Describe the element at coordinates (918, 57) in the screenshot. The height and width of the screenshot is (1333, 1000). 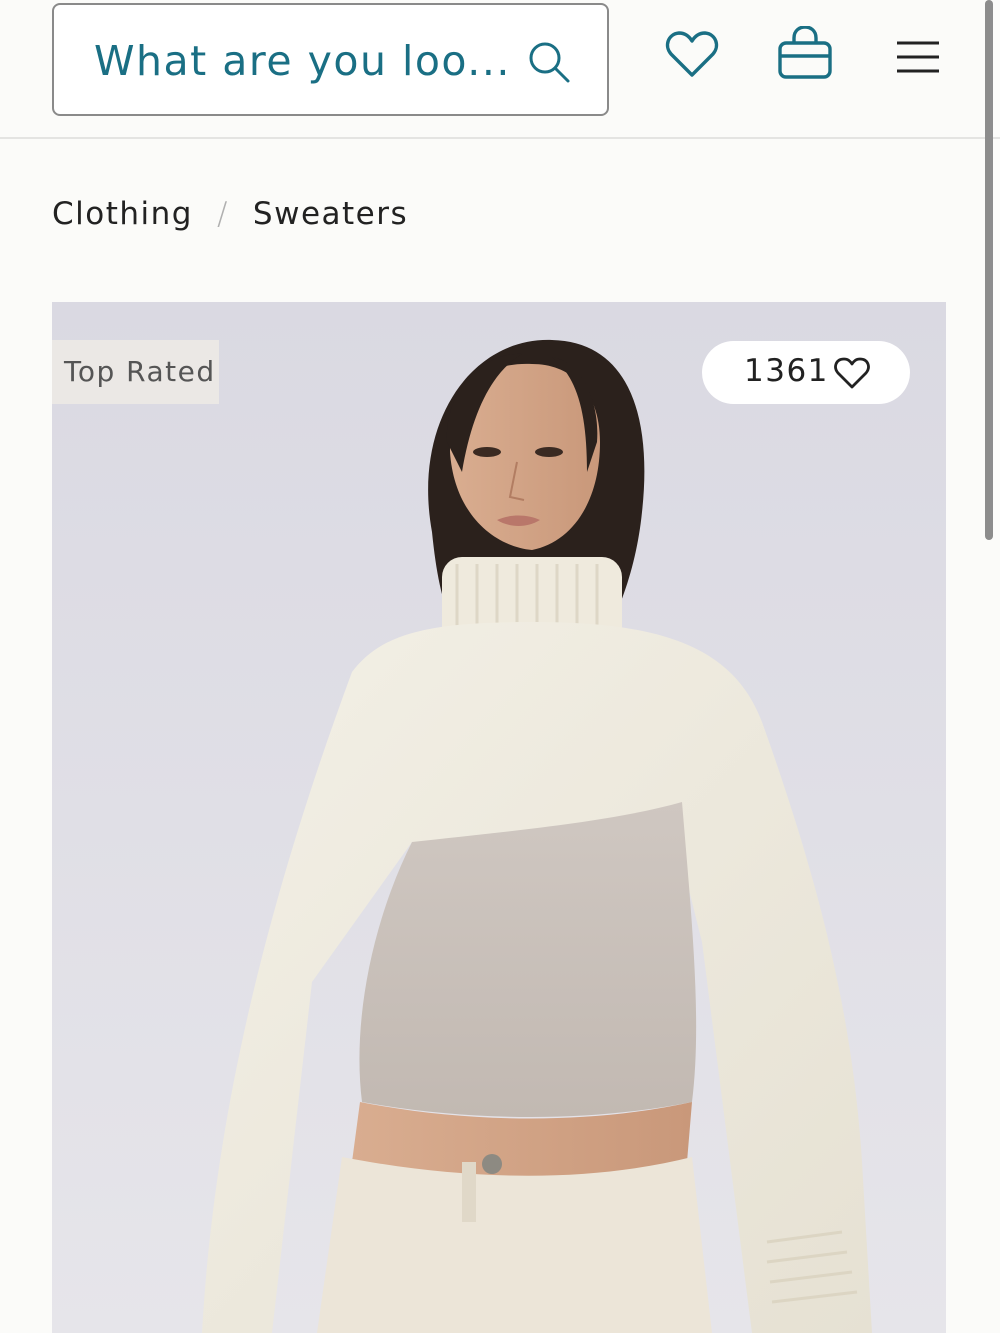
I see `menu-icon` at that location.